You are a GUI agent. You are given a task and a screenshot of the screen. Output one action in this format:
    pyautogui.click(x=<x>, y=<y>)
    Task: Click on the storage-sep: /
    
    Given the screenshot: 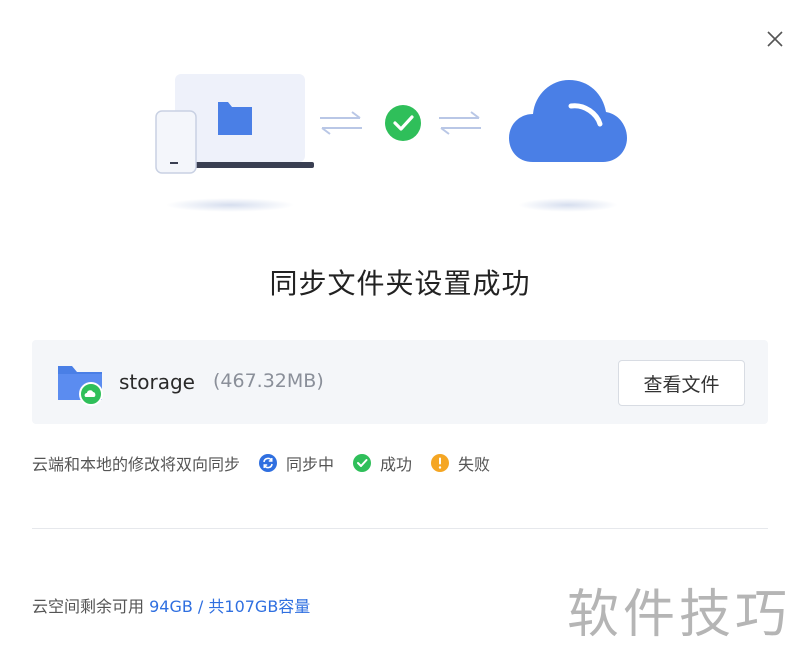 What is the action you would take?
    pyautogui.click(x=200, y=606)
    